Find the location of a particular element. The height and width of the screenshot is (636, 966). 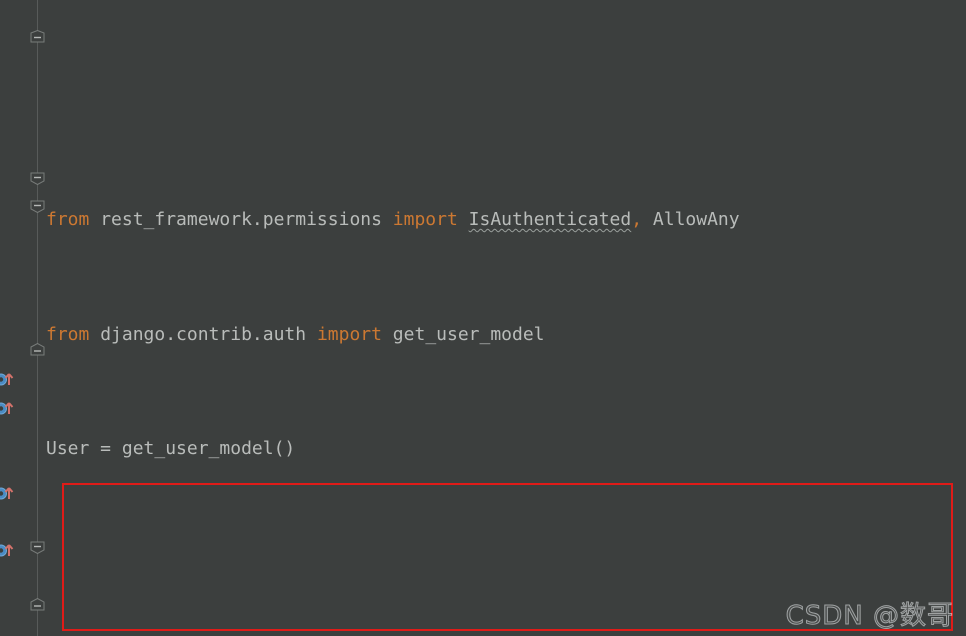

fold-collapse-docstring-top is located at coordinates (37, 206).